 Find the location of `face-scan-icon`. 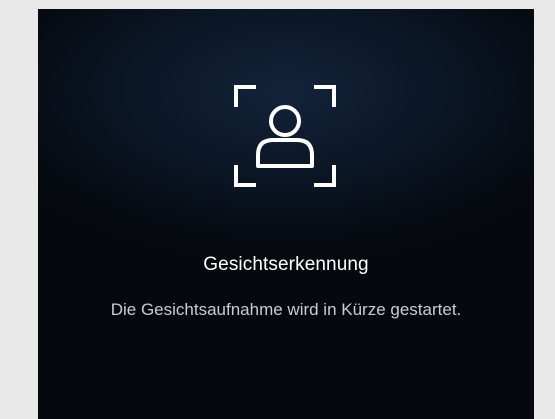

face-scan-icon is located at coordinates (285, 136).